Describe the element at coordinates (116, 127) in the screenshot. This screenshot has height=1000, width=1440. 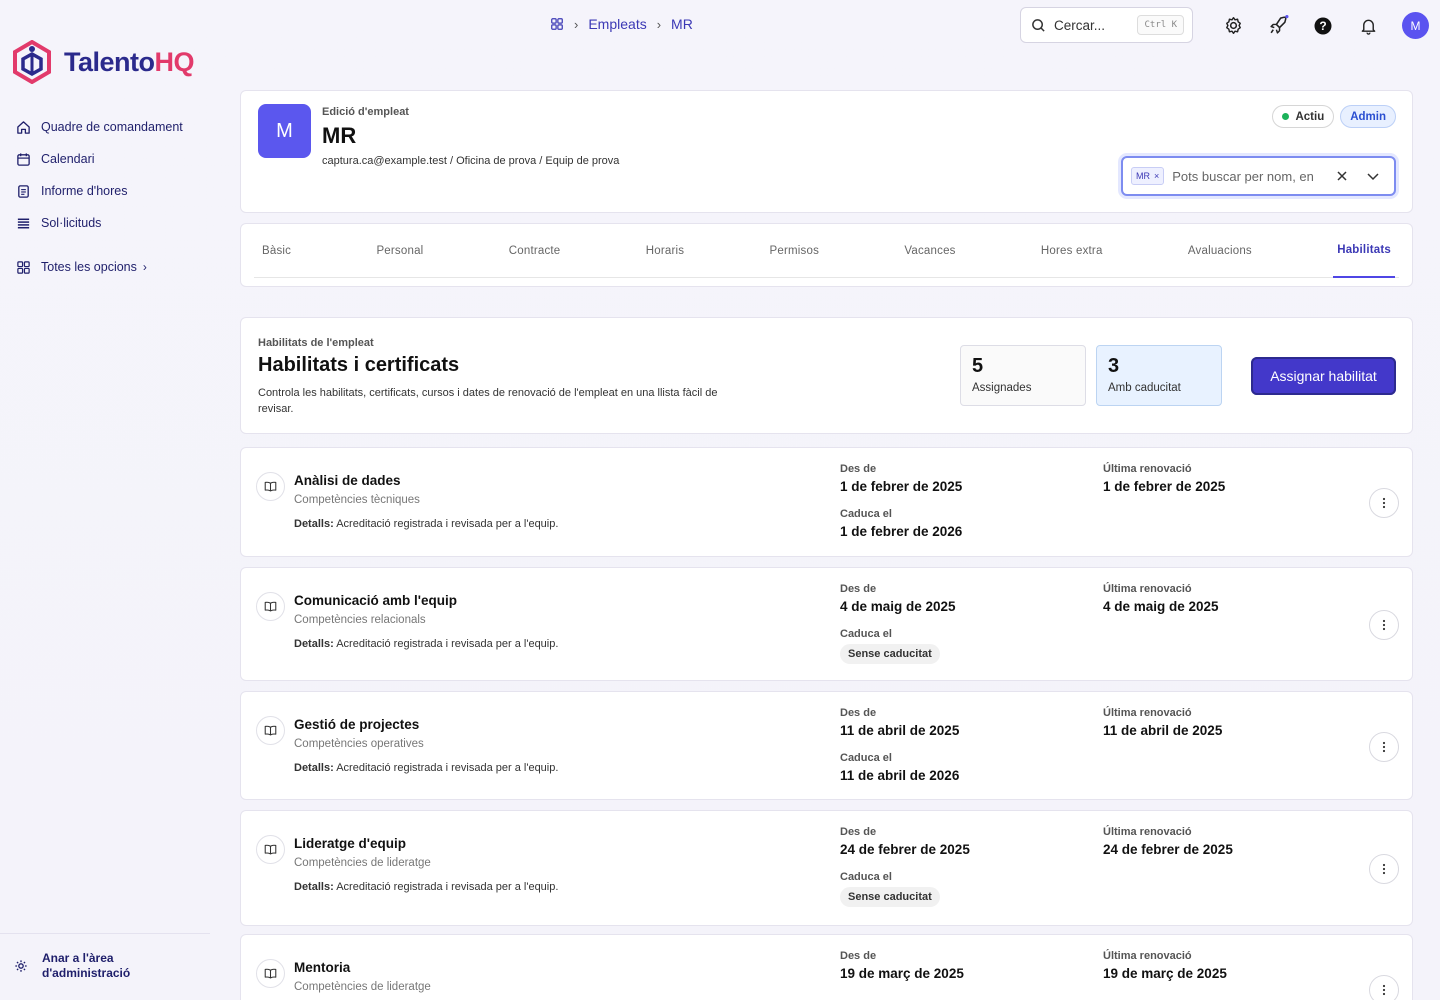
I see `sidebar-item-dashboard: Quadre de comandament` at that location.